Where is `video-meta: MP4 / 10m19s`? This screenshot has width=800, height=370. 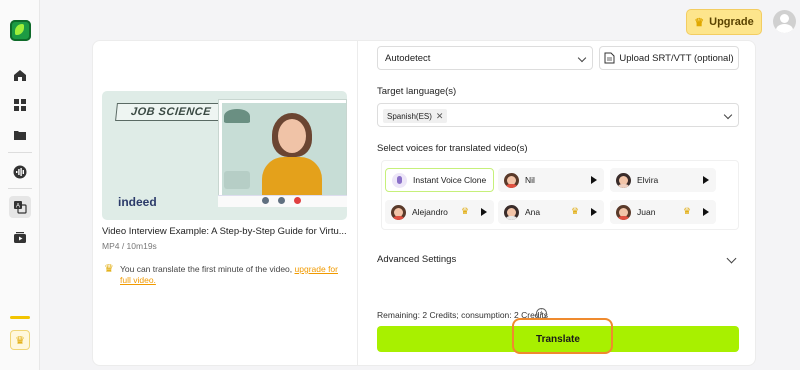 video-meta: MP4 / 10m19s is located at coordinates (129, 246).